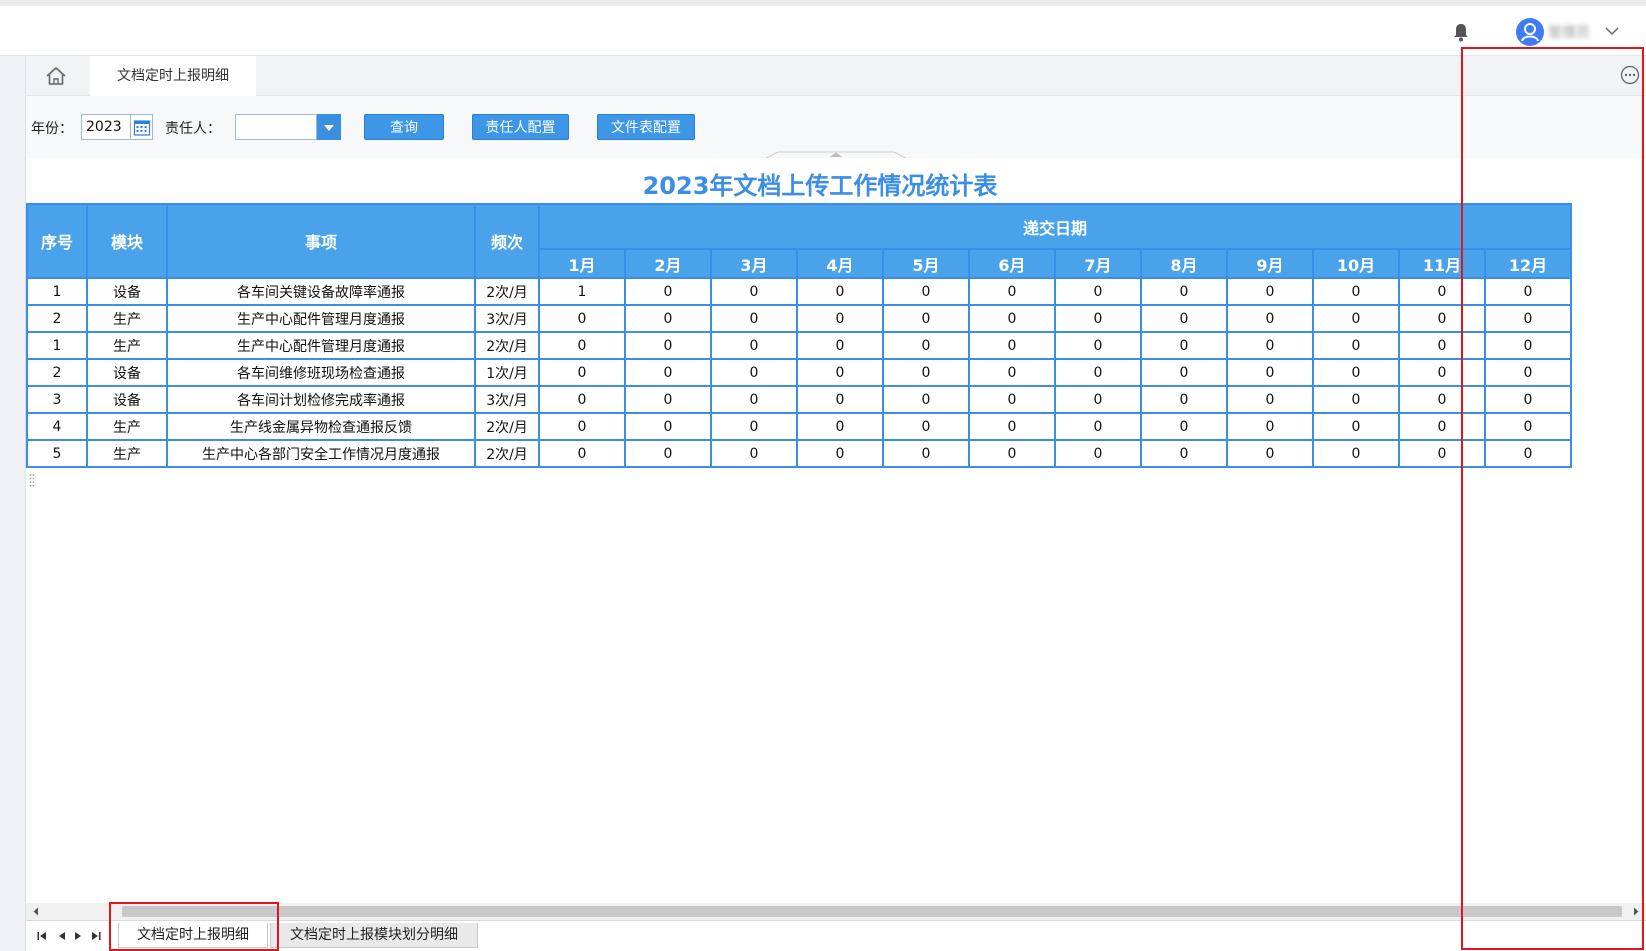  I want to click on cell-index: 3, so click(57, 399).